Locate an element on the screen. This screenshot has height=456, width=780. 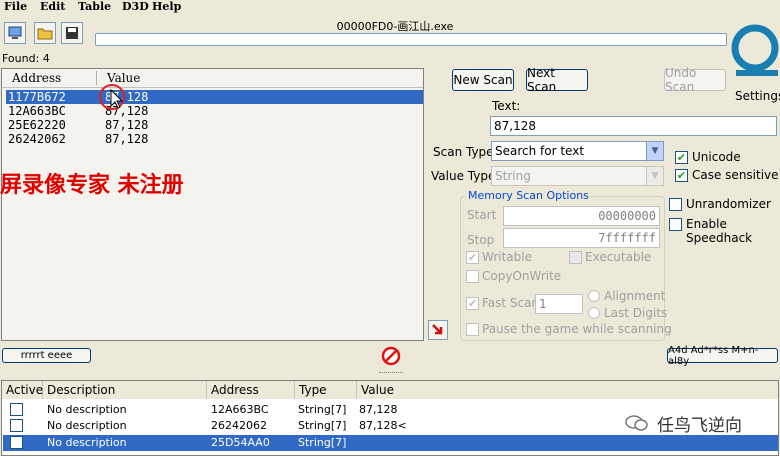
menu-table: Table is located at coordinates (94, 6).